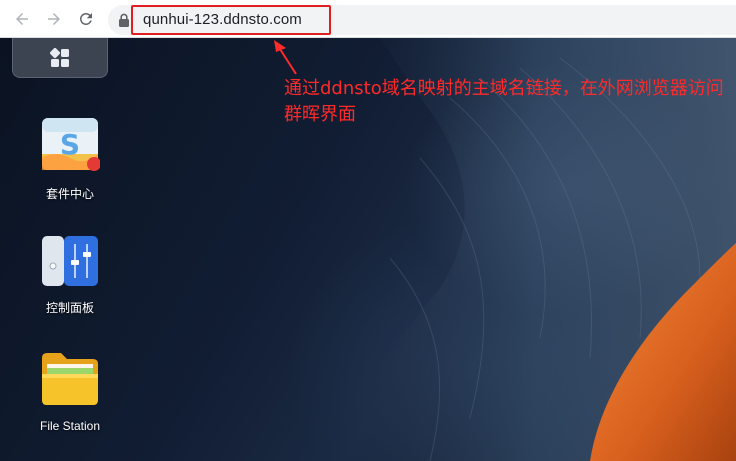  Describe the element at coordinates (504, 101) in the screenshot. I see `annotation-text: 通过ddnsto域名映射的主域名链接，在外网浏览器访问群晖界面` at that location.